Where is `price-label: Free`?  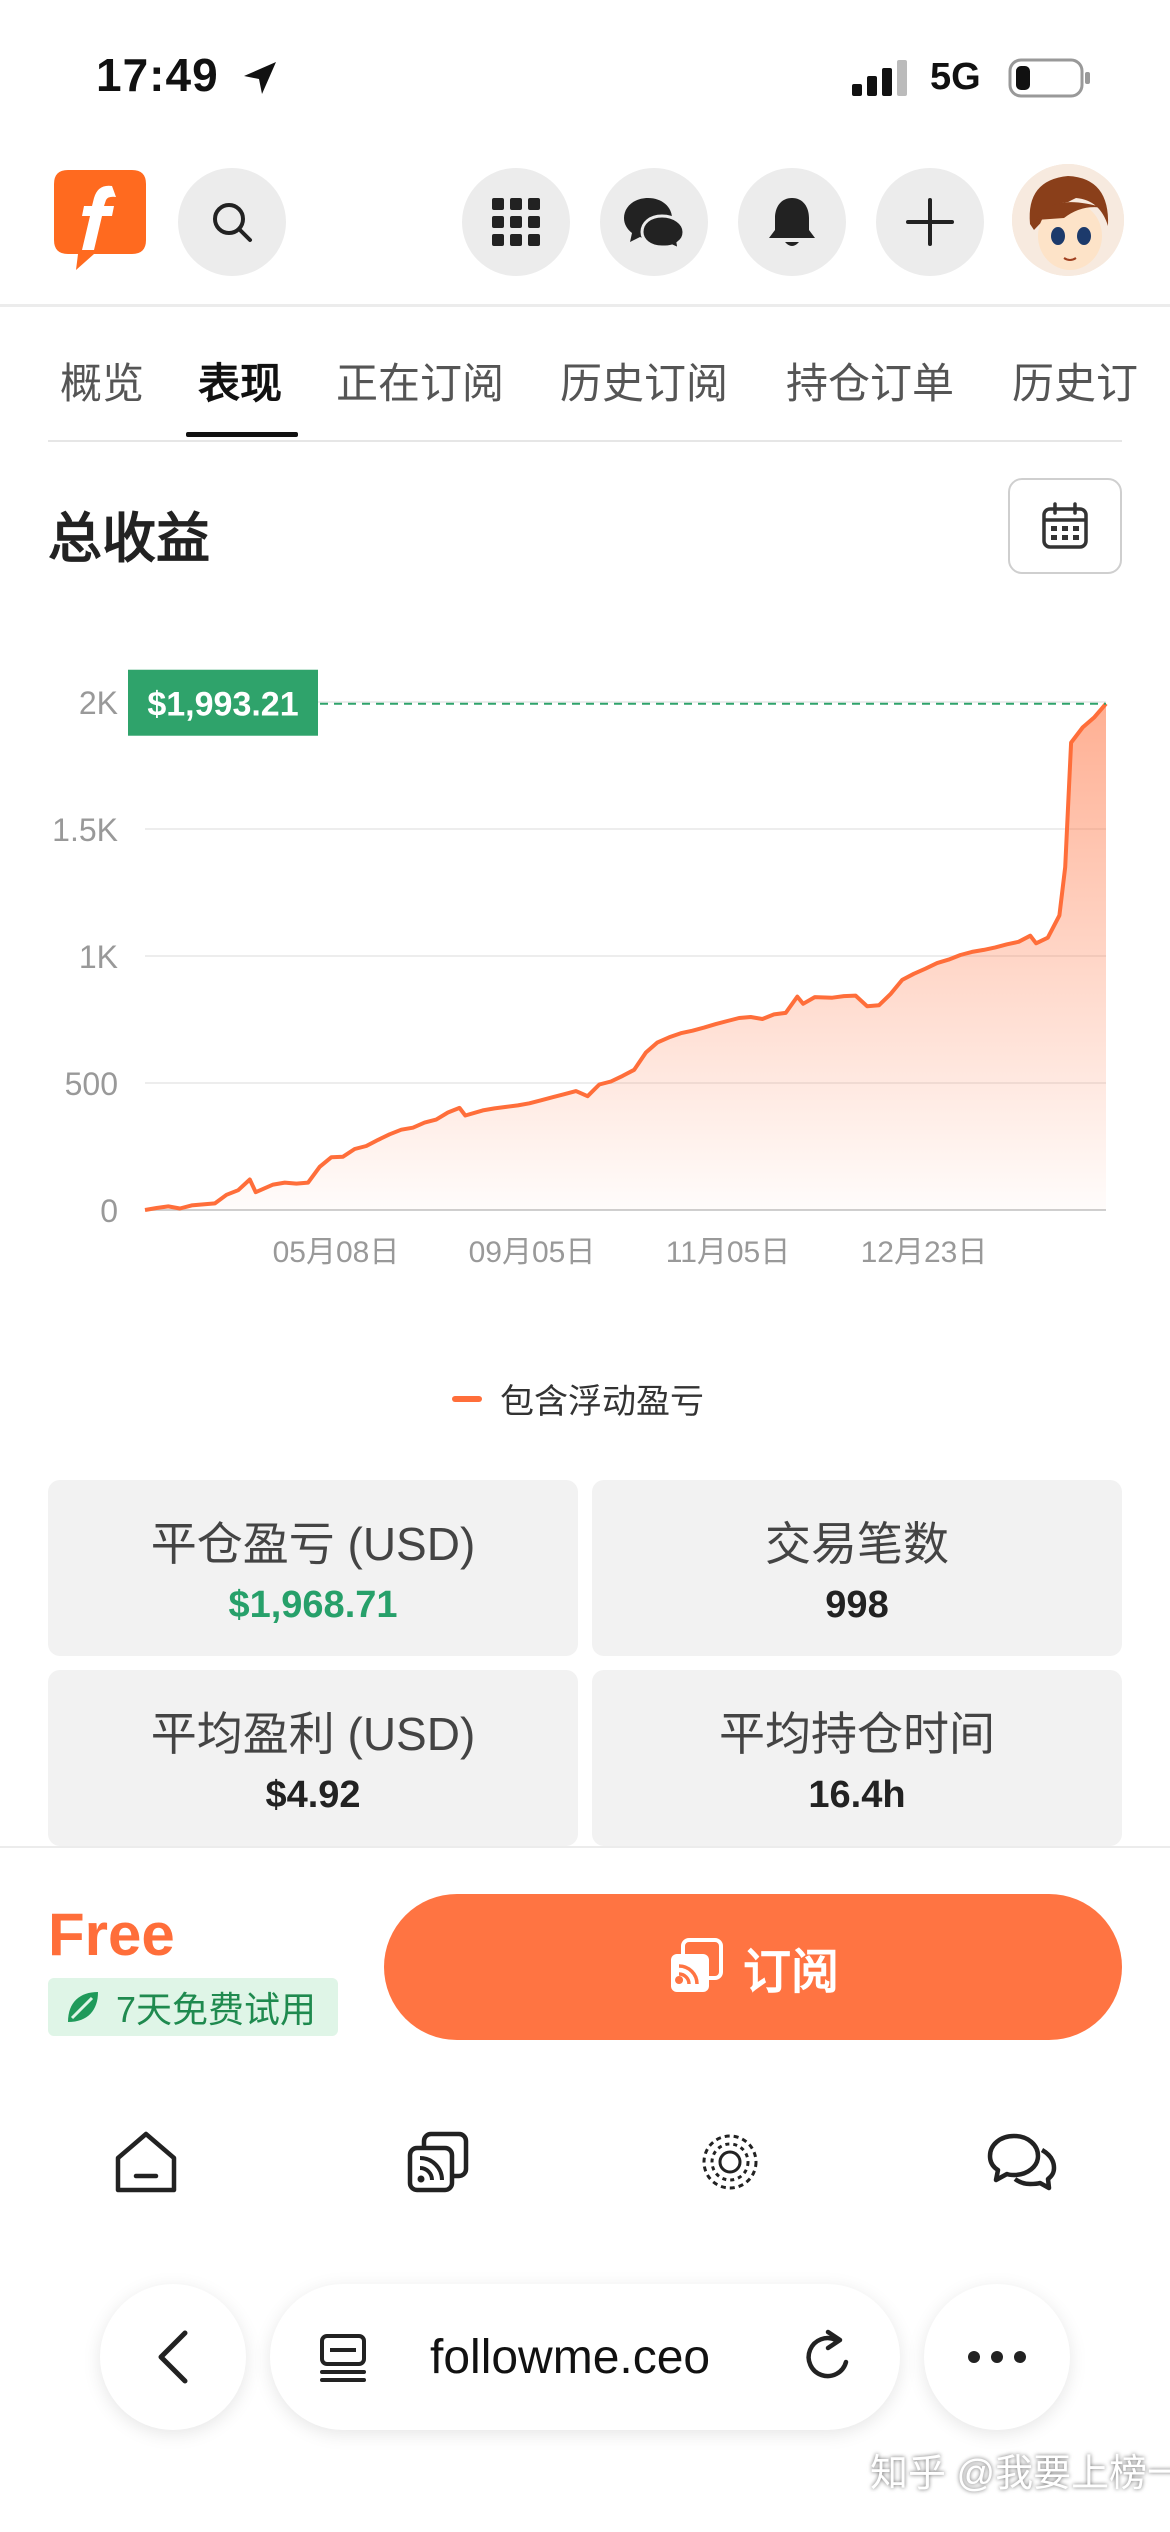
price-label: Free is located at coordinates (111, 1934).